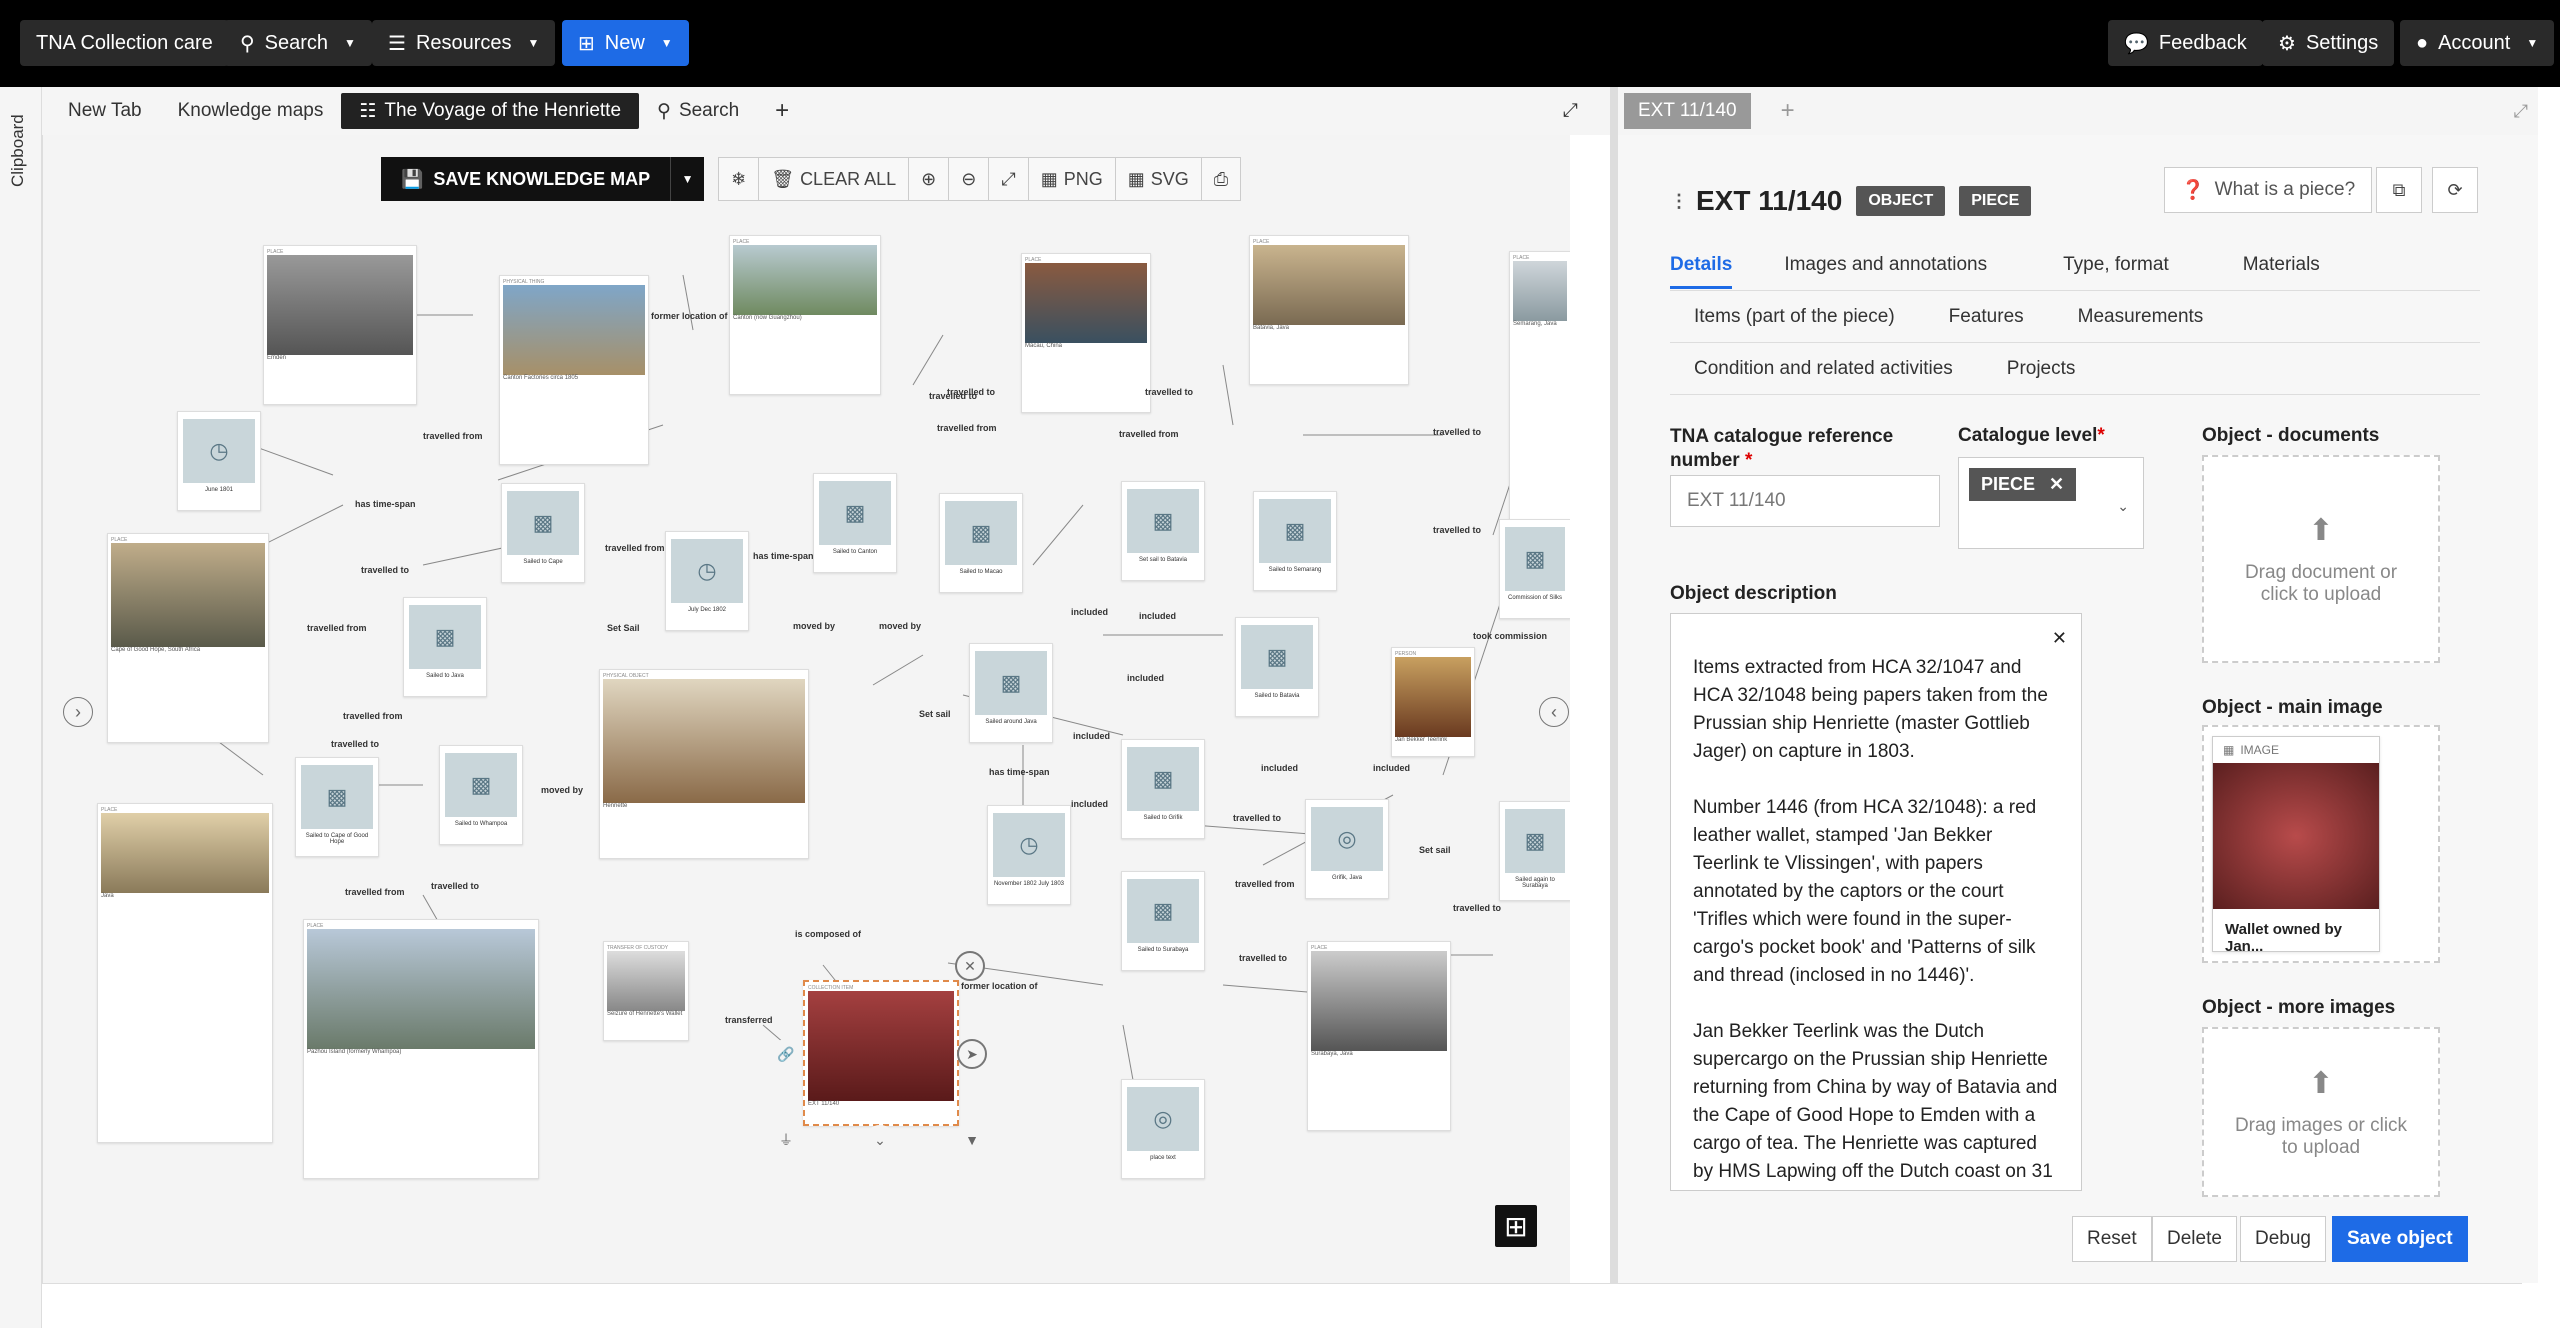 The height and width of the screenshot is (1328, 2560). What do you see at coordinates (880, 1140) in the screenshot?
I see `chevron-down-icon: ⌄` at bounding box center [880, 1140].